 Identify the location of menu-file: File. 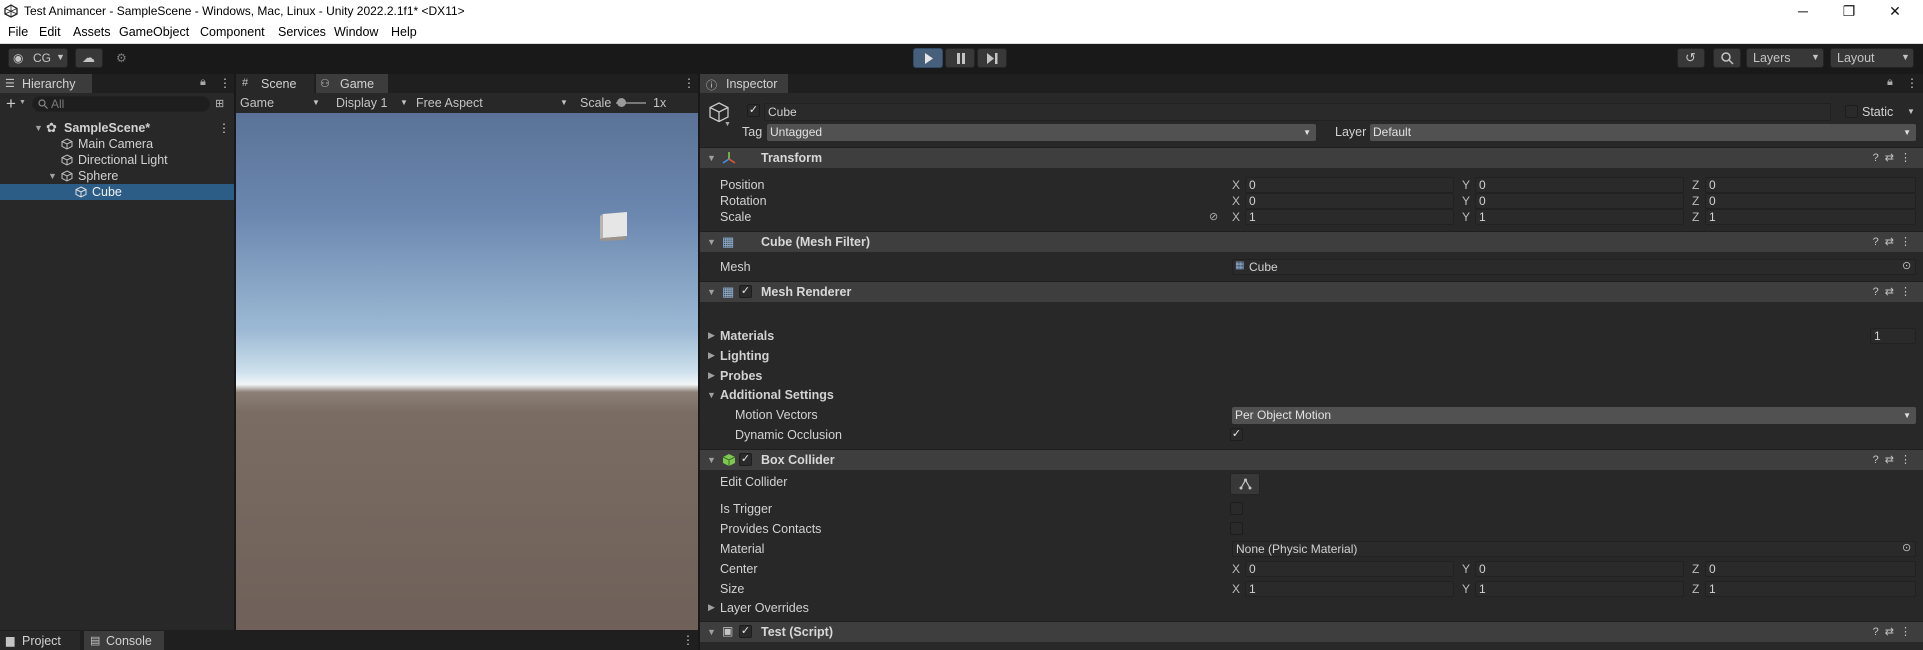
(18, 32).